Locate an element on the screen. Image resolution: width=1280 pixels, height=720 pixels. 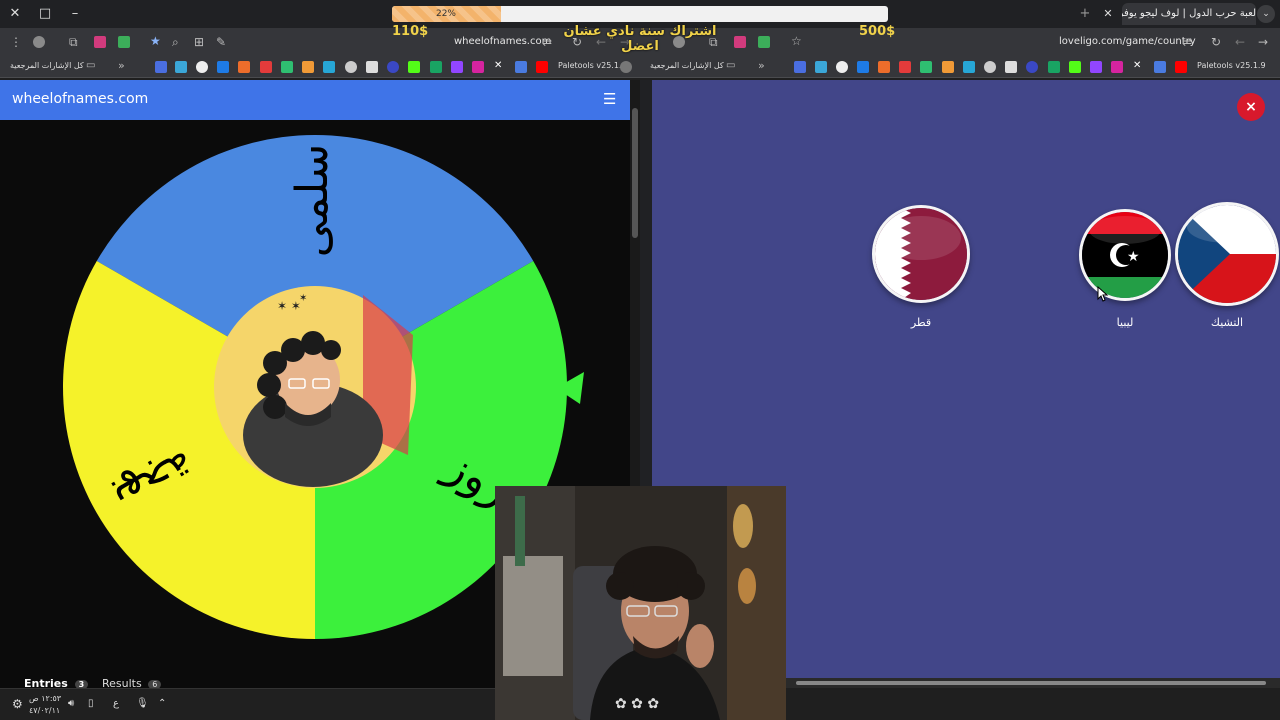
microphone-icon: 🎙︎ is located at coordinates (142, 704).